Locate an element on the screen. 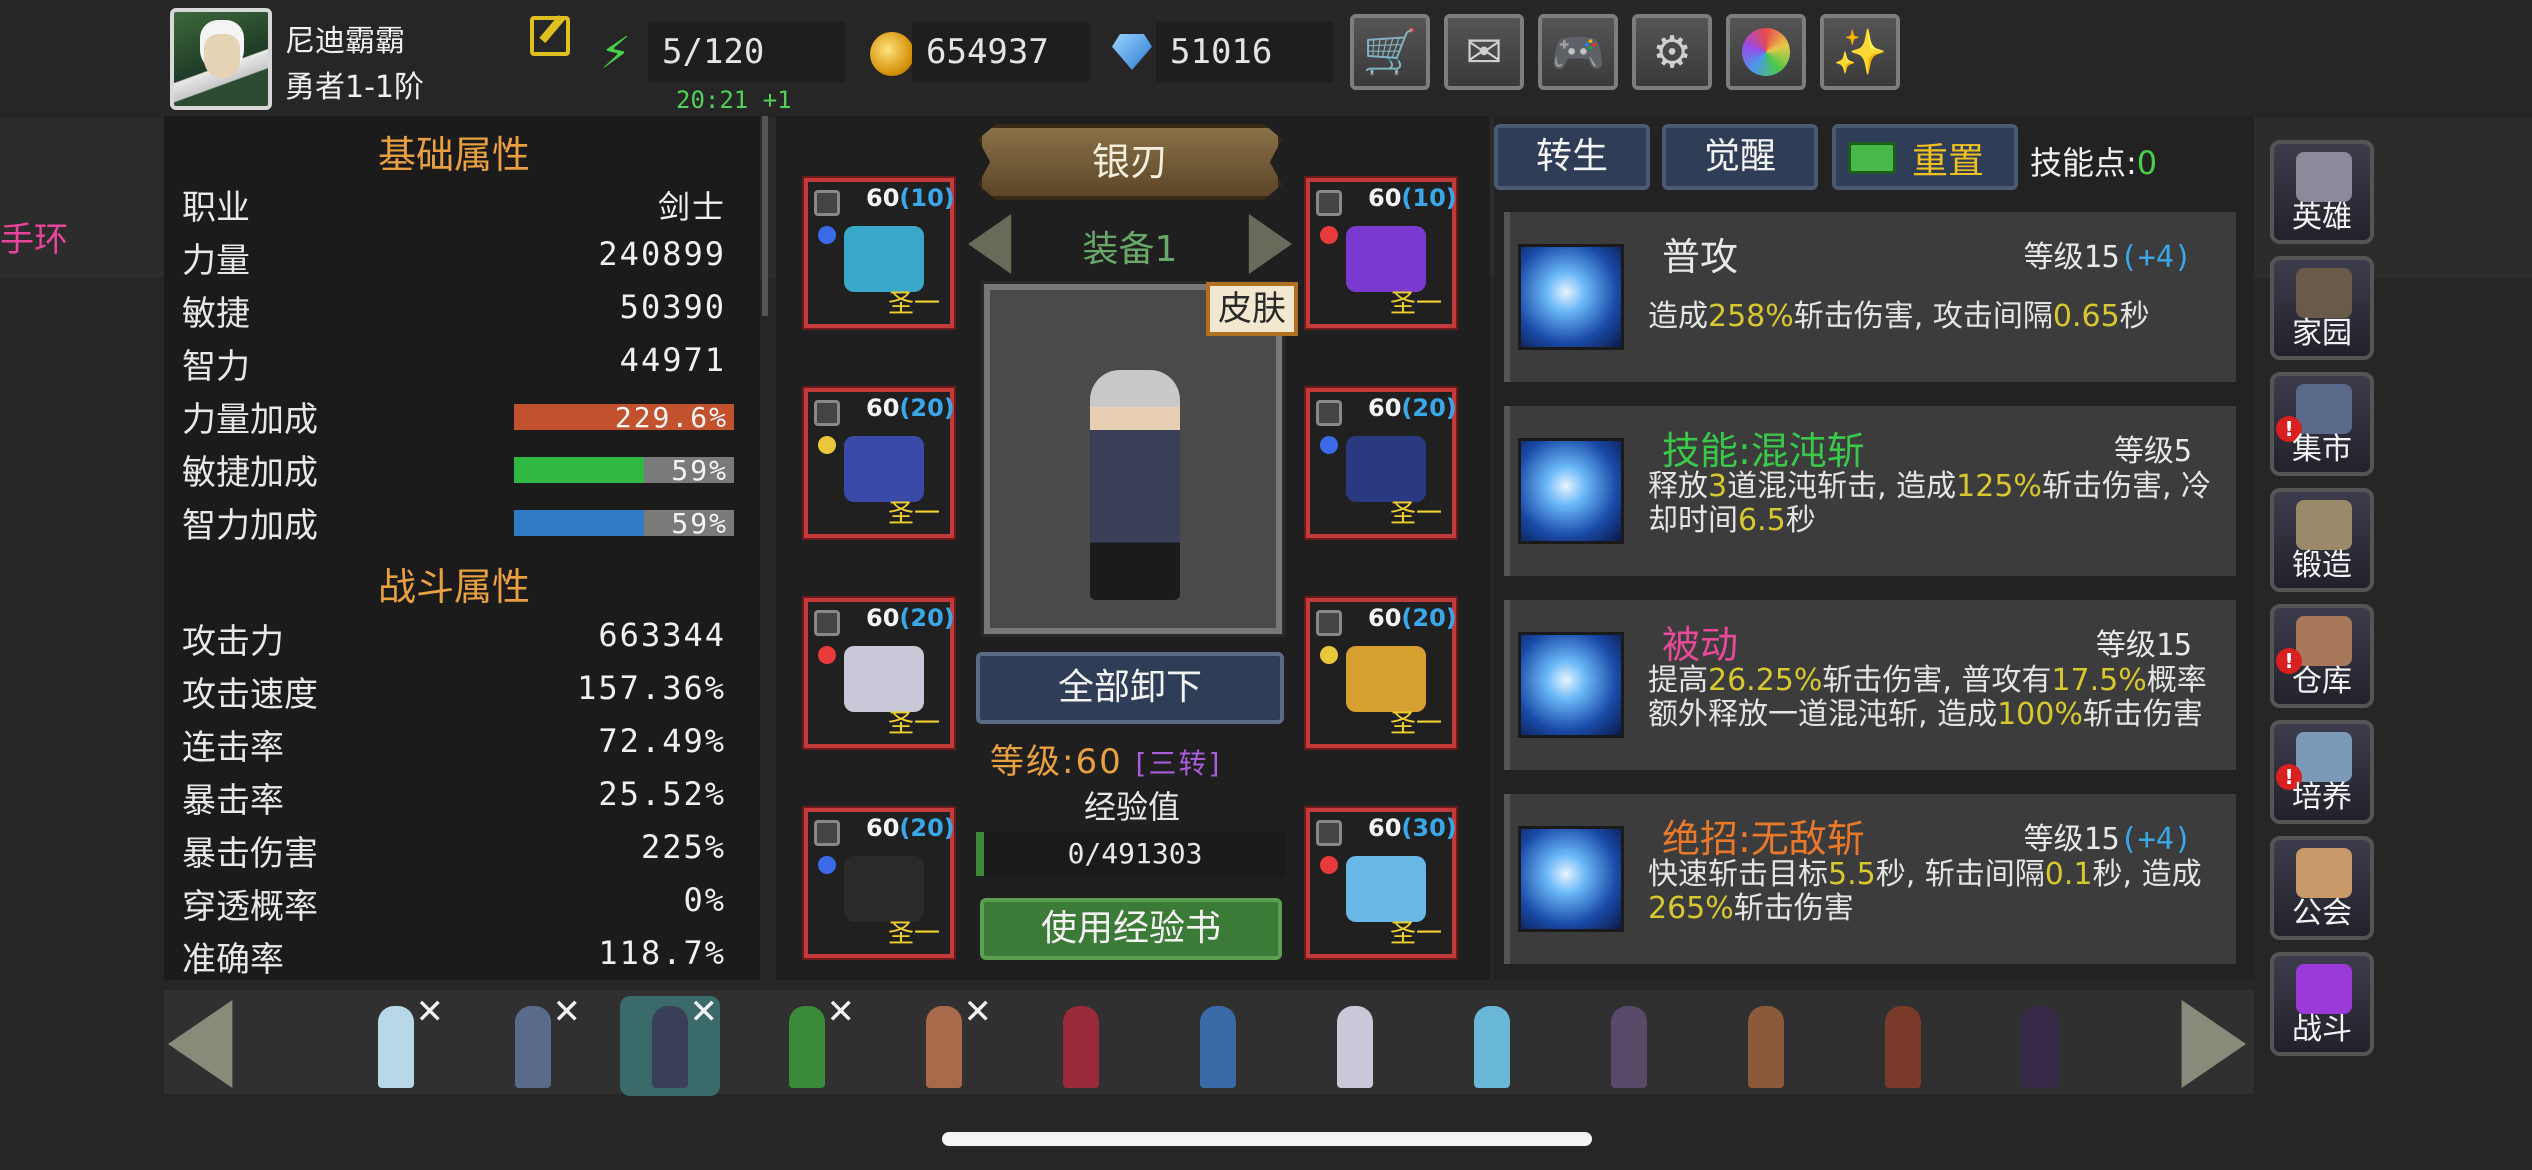 The width and height of the screenshot is (2532, 1170). side-menu-label: 家园 is located at coordinates (2322, 333).